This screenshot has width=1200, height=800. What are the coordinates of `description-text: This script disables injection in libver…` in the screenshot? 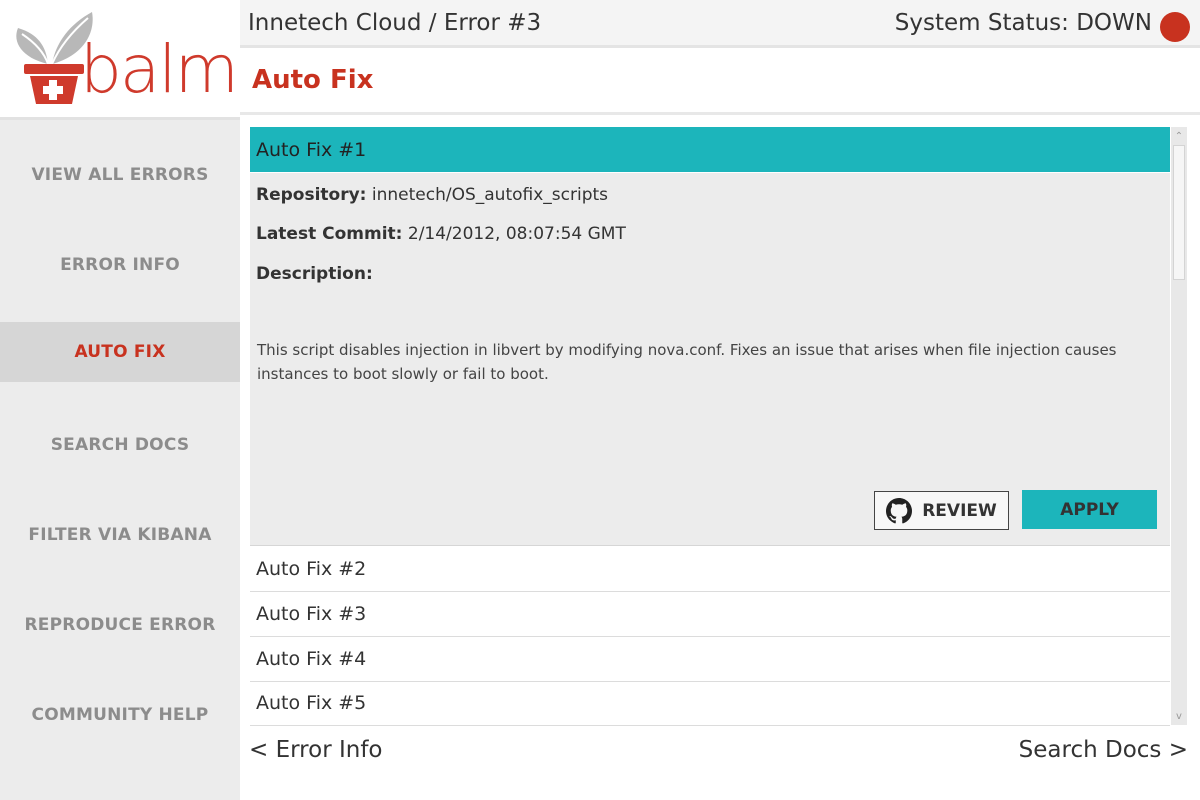 It's located at (687, 362).